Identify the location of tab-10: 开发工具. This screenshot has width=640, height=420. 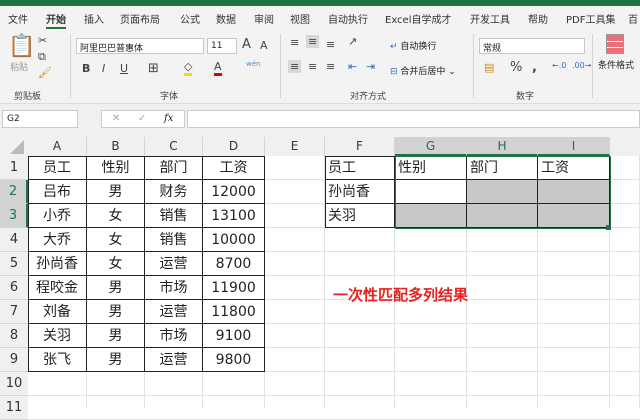
(490, 18).